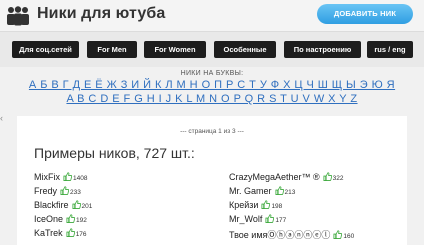 The width and height of the screenshot is (424, 245). I want to click on nick-name: KaTrek, so click(48, 233).